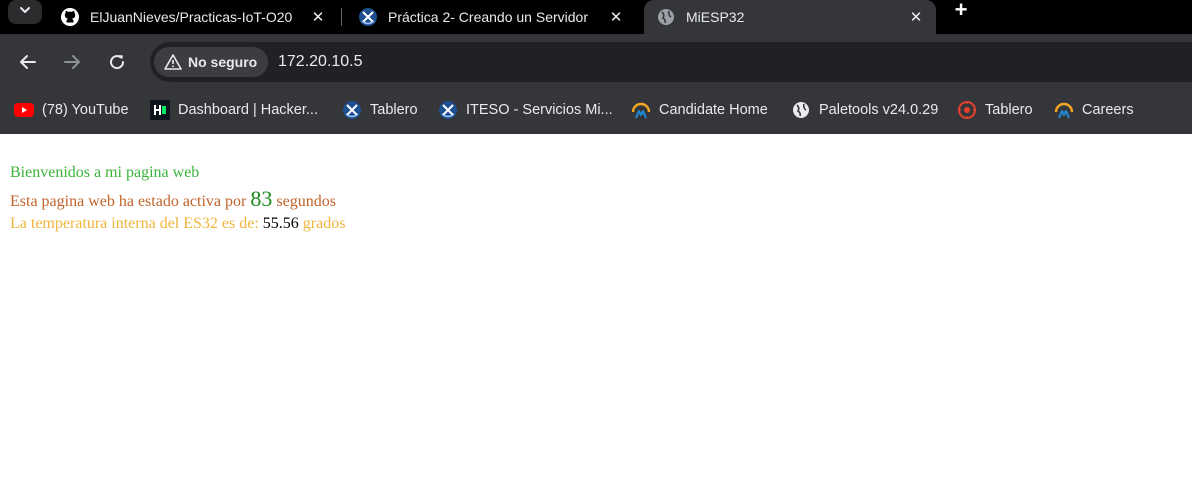 The width and height of the screenshot is (1192, 477). Describe the element at coordinates (341, 17) in the screenshot. I see `tab-separator` at that location.